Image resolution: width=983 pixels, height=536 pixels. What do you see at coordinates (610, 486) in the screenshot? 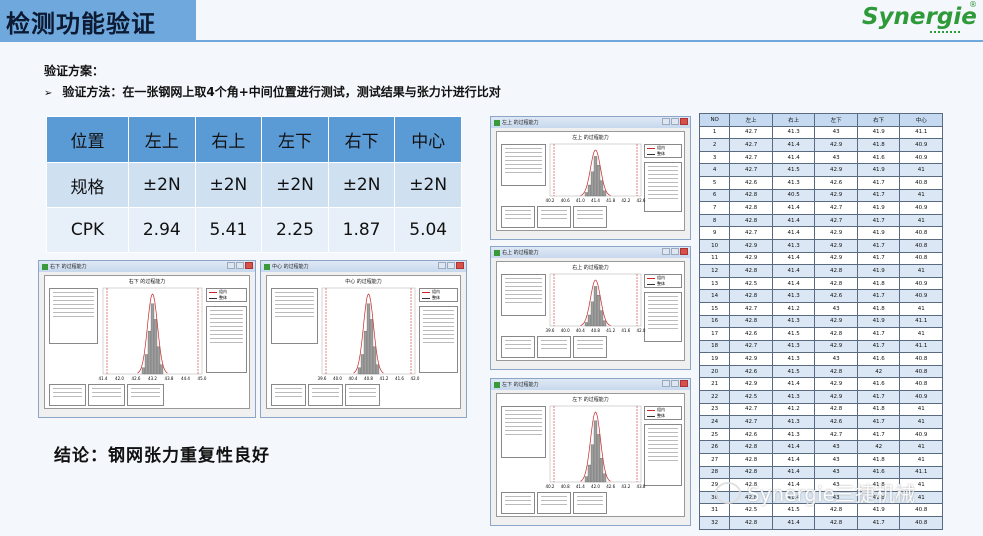
I see `axis-tick-label: 42.6` at bounding box center [610, 486].